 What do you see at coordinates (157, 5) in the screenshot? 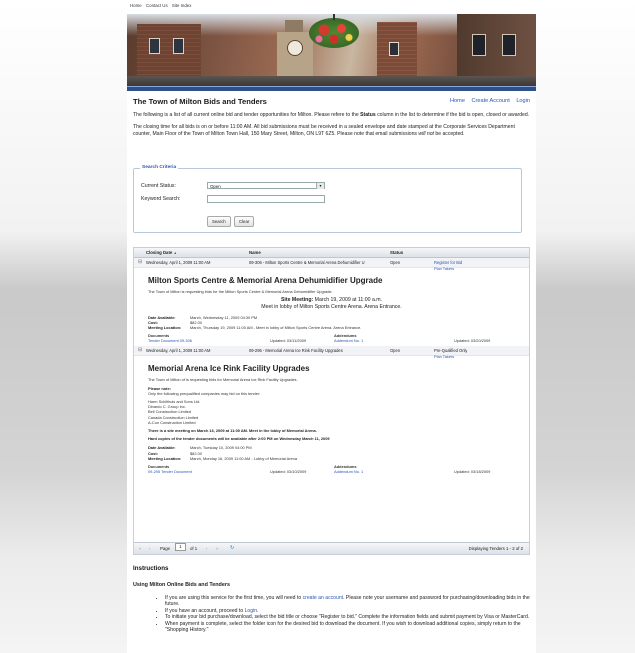
I see `topnav-contact-link: Contact Us` at bounding box center [157, 5].